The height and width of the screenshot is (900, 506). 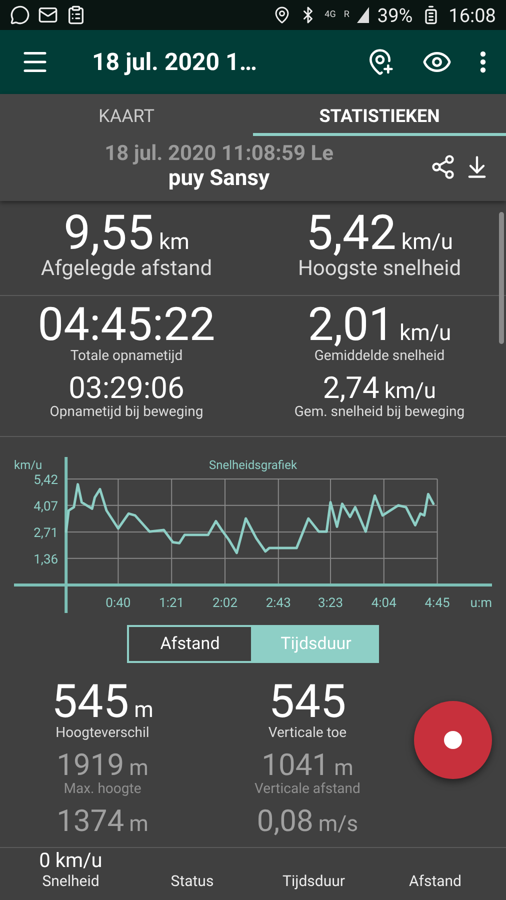 What do you see at coordinates (330, 15) in the screenshot?
I see `network-type: 4G` at bounding box center [330, 15].